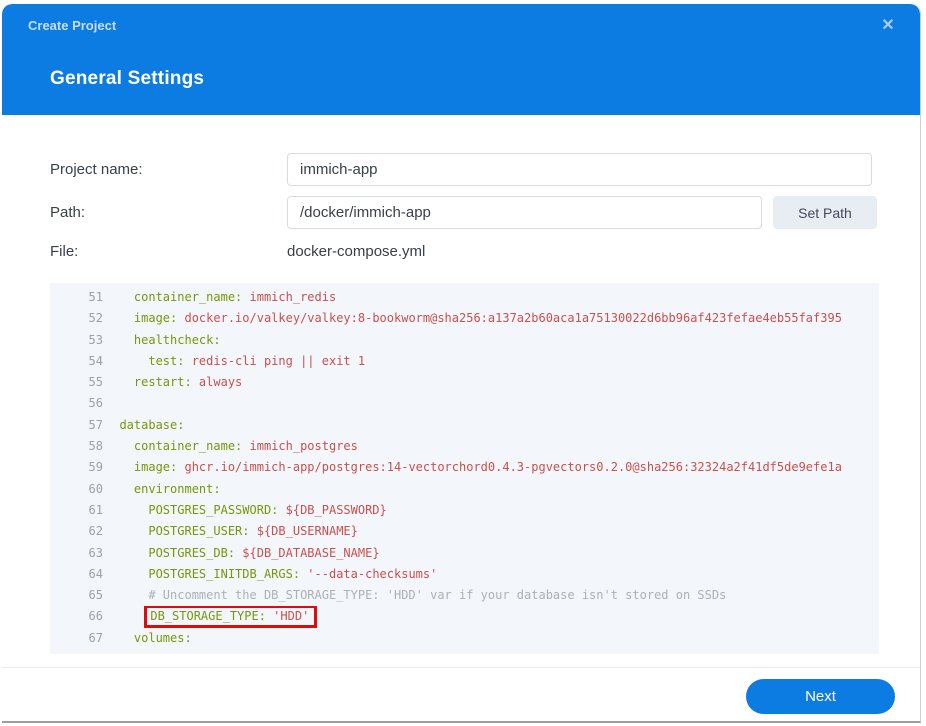  Describe the element at coordinates (95, 552) in the screenshot. I see `line-number: 63` at that location.